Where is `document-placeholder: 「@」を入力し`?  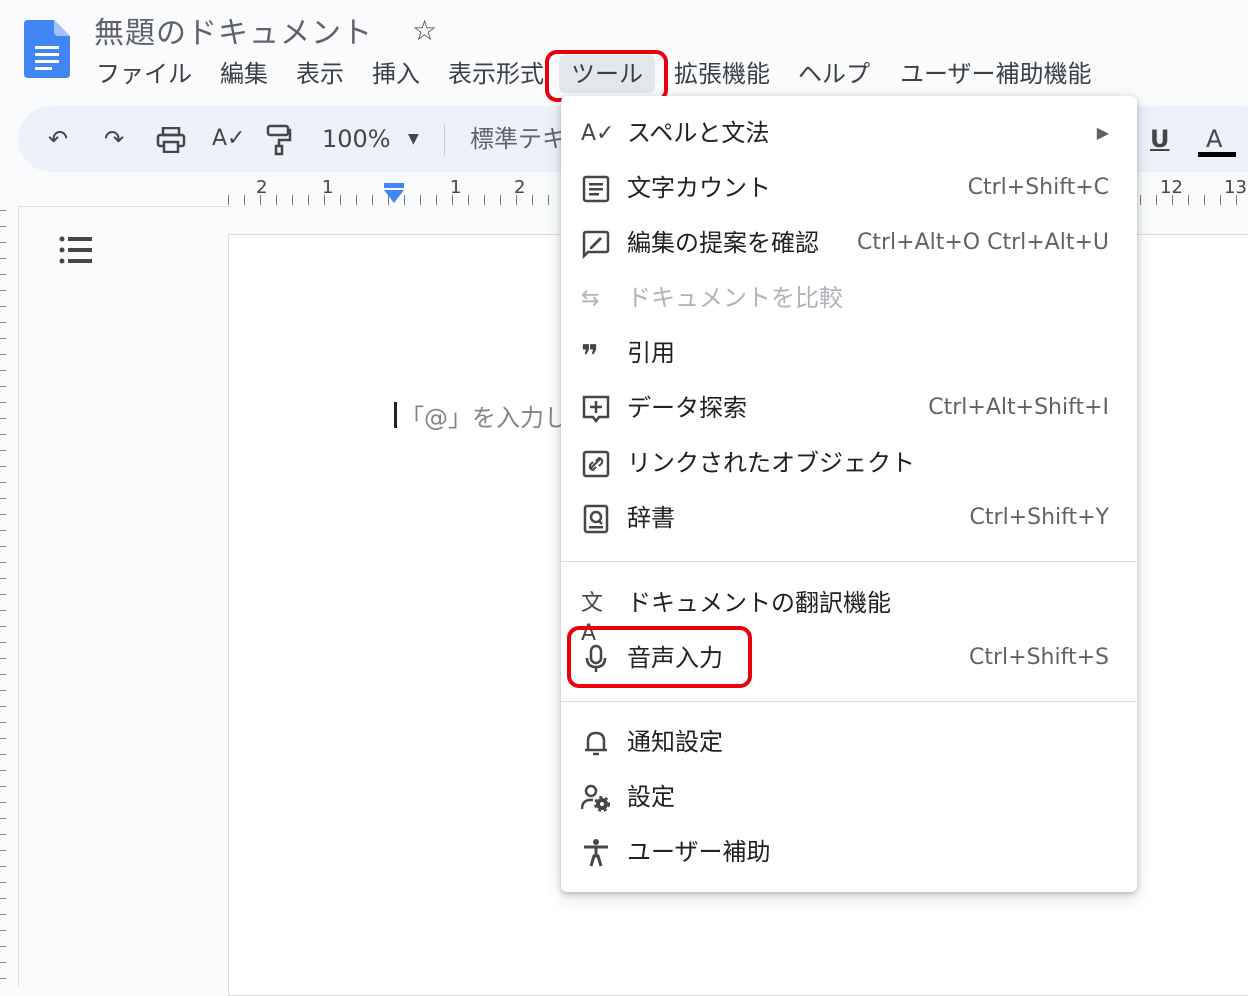 document-placeholder: 「@」を入力し is located at coordinates (484, 415).